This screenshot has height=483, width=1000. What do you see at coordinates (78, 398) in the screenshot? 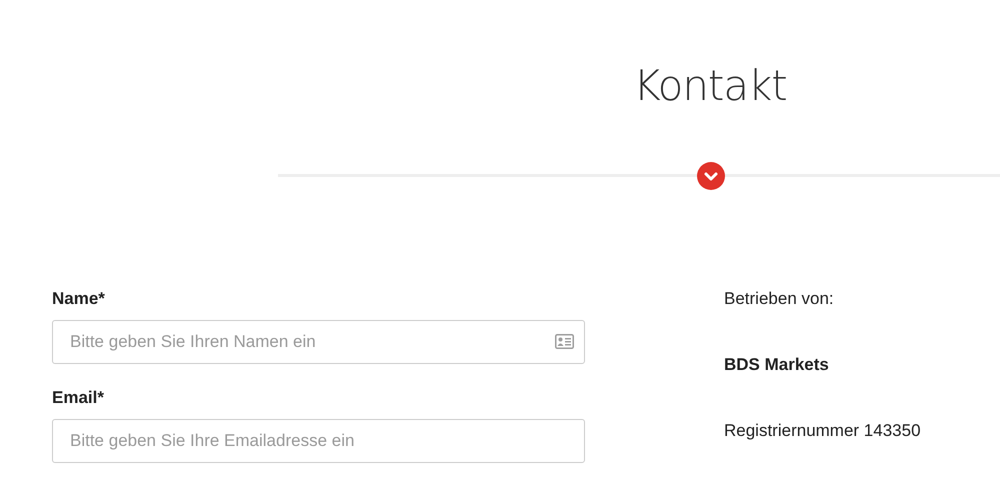
I see `field-label: Email*` at bounding box center [78, 398].